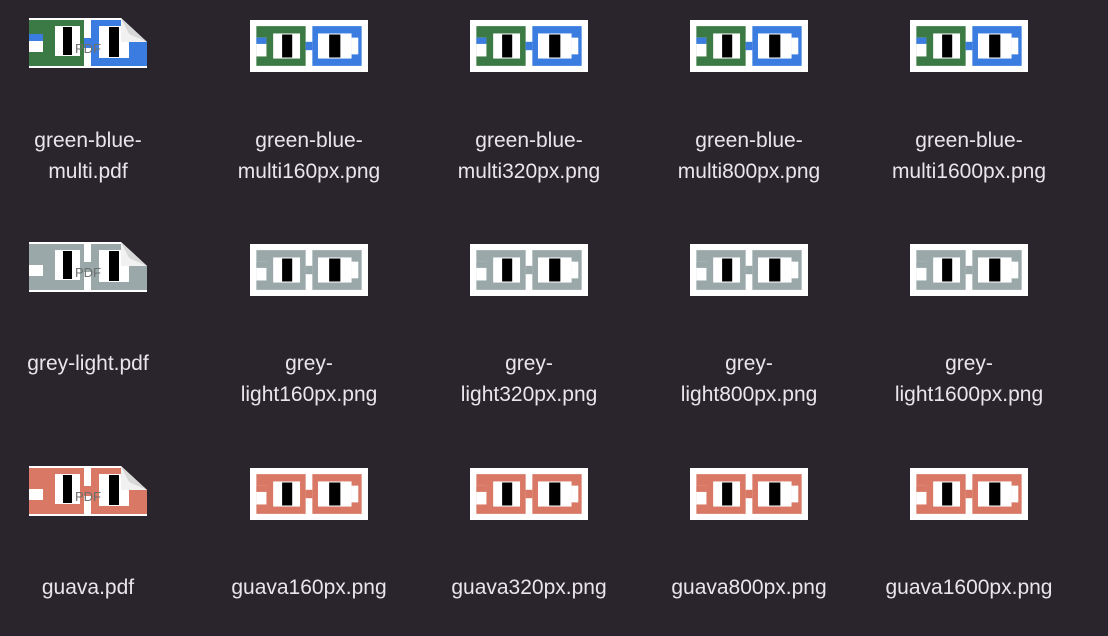 This screenshot has width=1108, height=636. Describe the element at coordinates (309, 105) in the screenshot. I see `file-item: green-blue- multi160px.png` at that location.